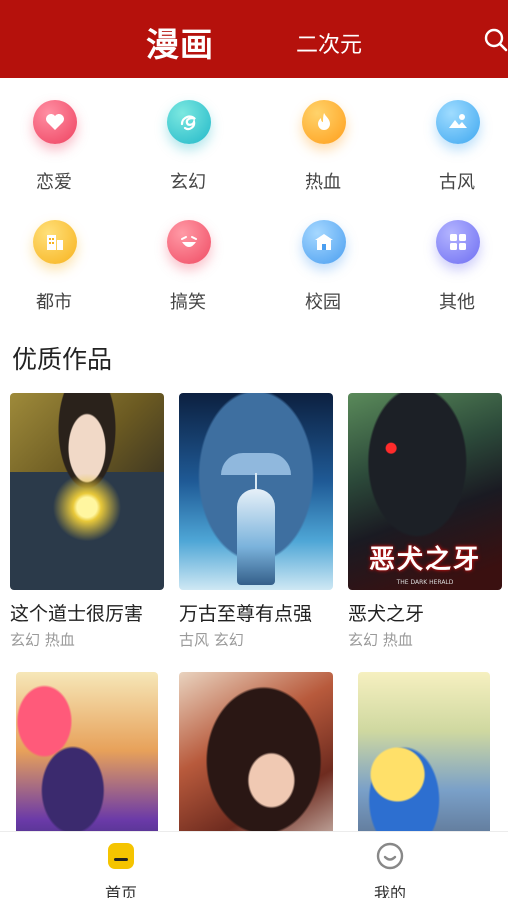  Describe the element at coordinates (324, 242) in the screenshot. I see `school-icon` at that location.